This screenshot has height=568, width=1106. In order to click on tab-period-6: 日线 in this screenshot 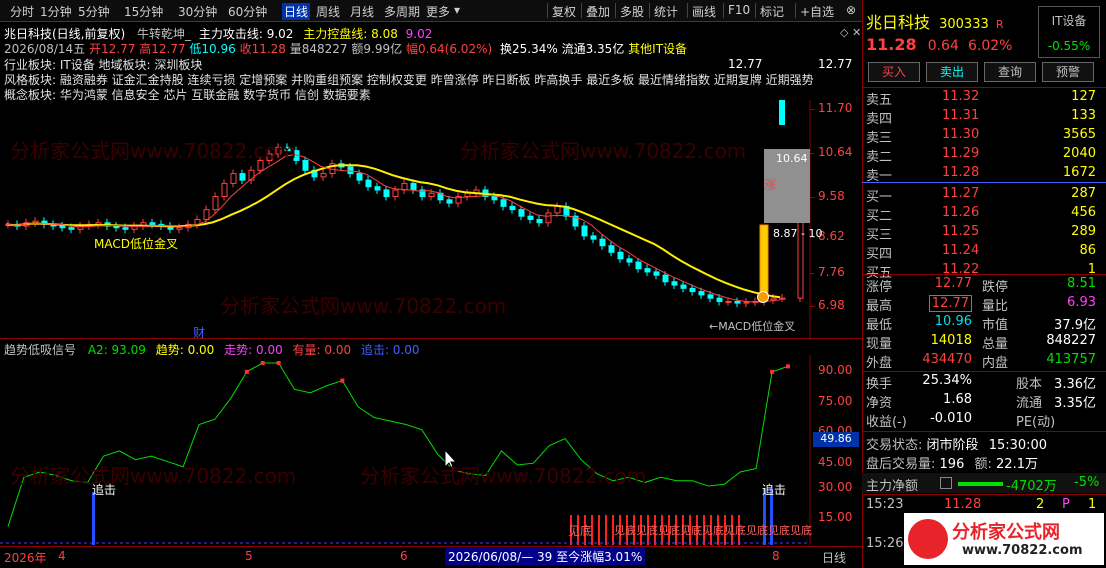, I will do `click(296, 11)`.